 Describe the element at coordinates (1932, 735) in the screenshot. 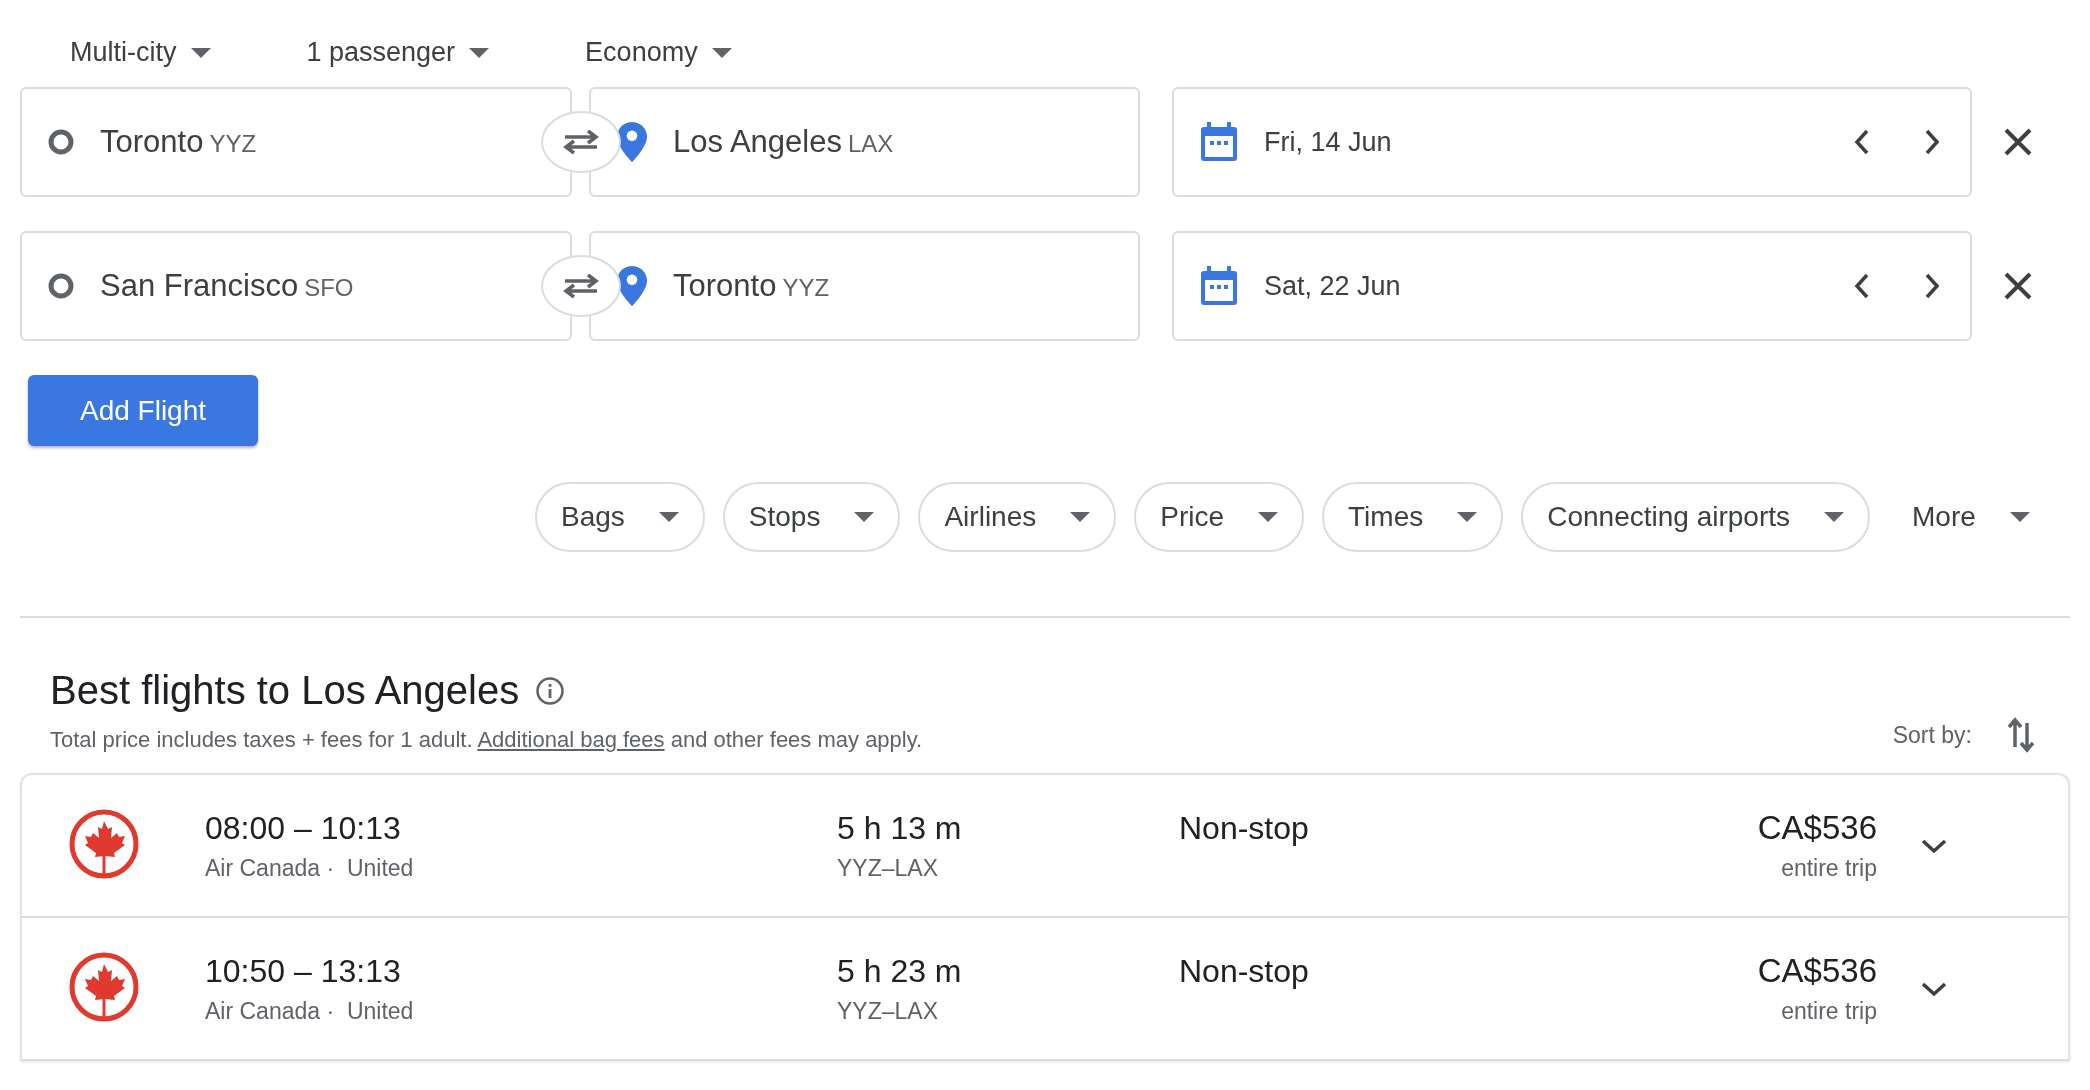

I see `sort-label: Sort by:` at that location.